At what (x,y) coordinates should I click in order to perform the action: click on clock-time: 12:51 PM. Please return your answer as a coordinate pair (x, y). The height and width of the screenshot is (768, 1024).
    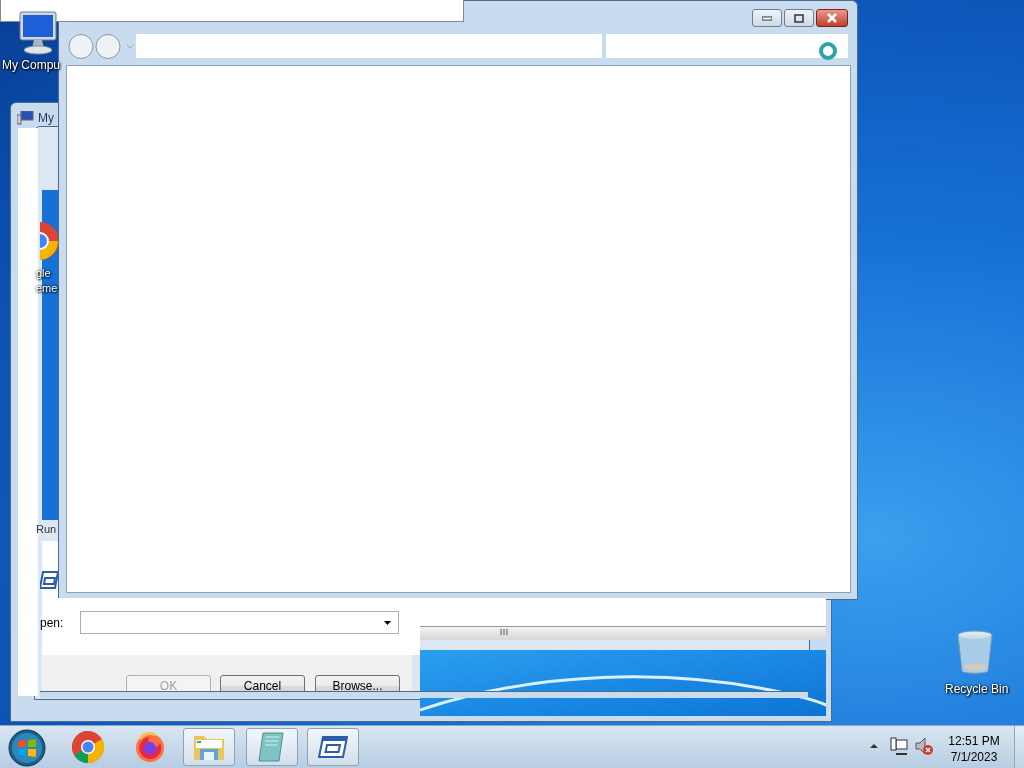
    Looking at the image, I should click on (974, 741).